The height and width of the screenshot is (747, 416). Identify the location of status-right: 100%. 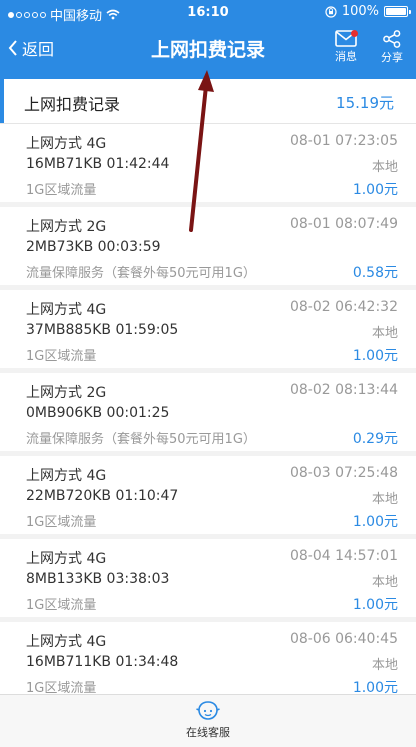
(368, 11).